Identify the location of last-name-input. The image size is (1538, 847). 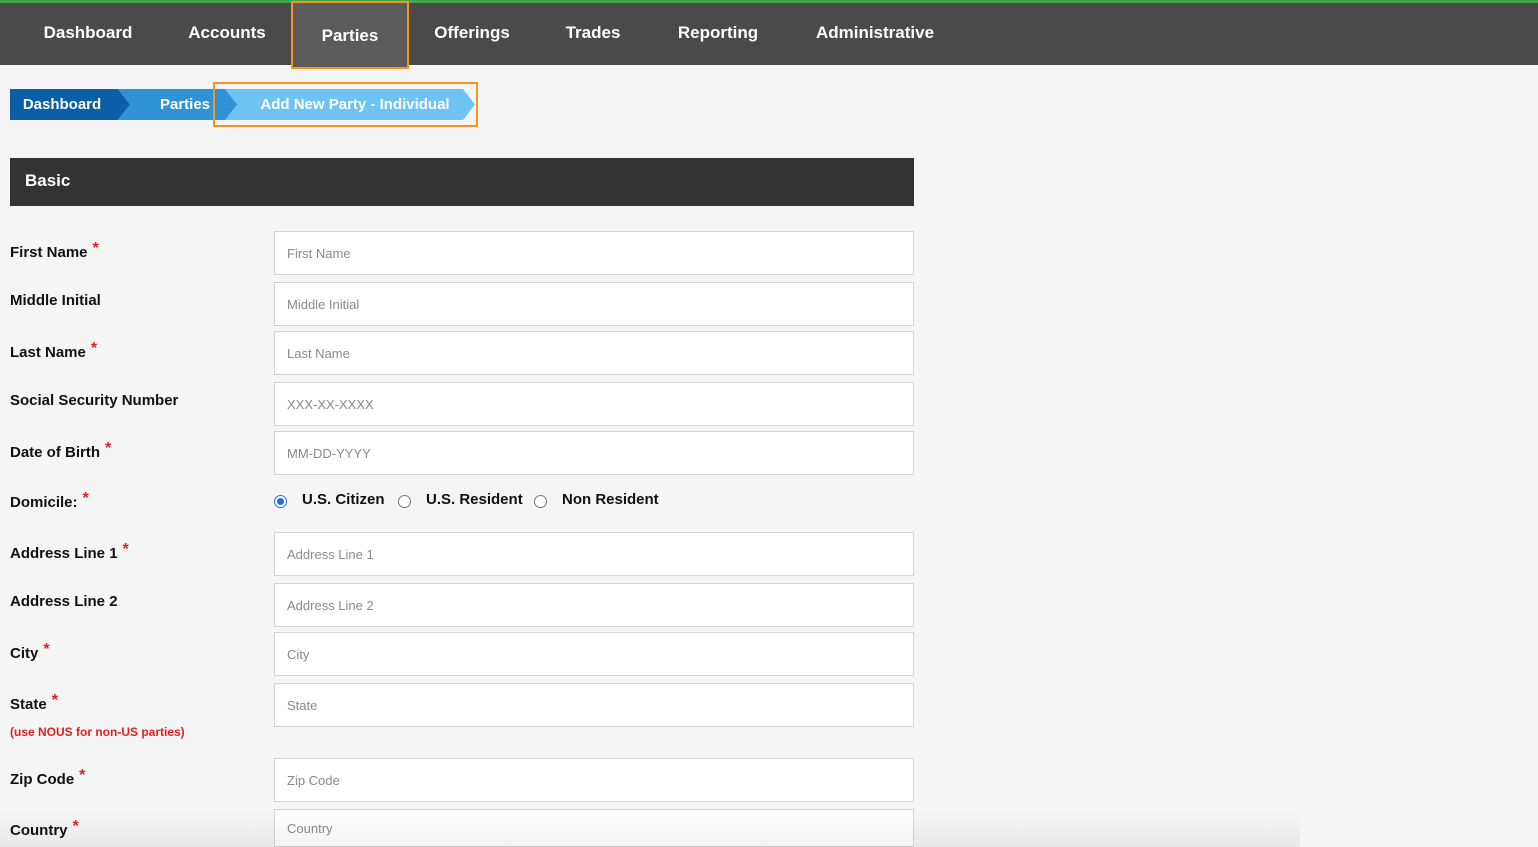
(594, 353).